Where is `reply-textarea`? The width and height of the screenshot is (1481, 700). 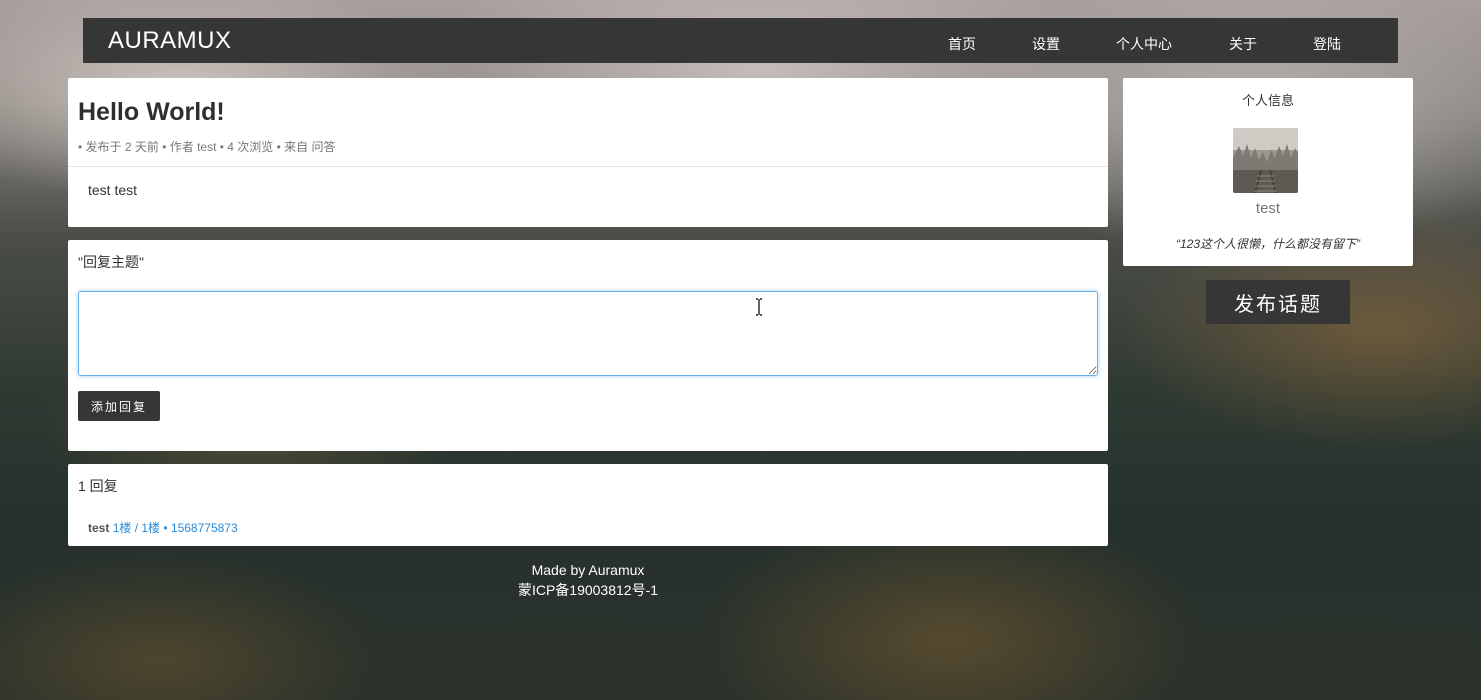 reply-textarea is located at coordinates (588, 333).